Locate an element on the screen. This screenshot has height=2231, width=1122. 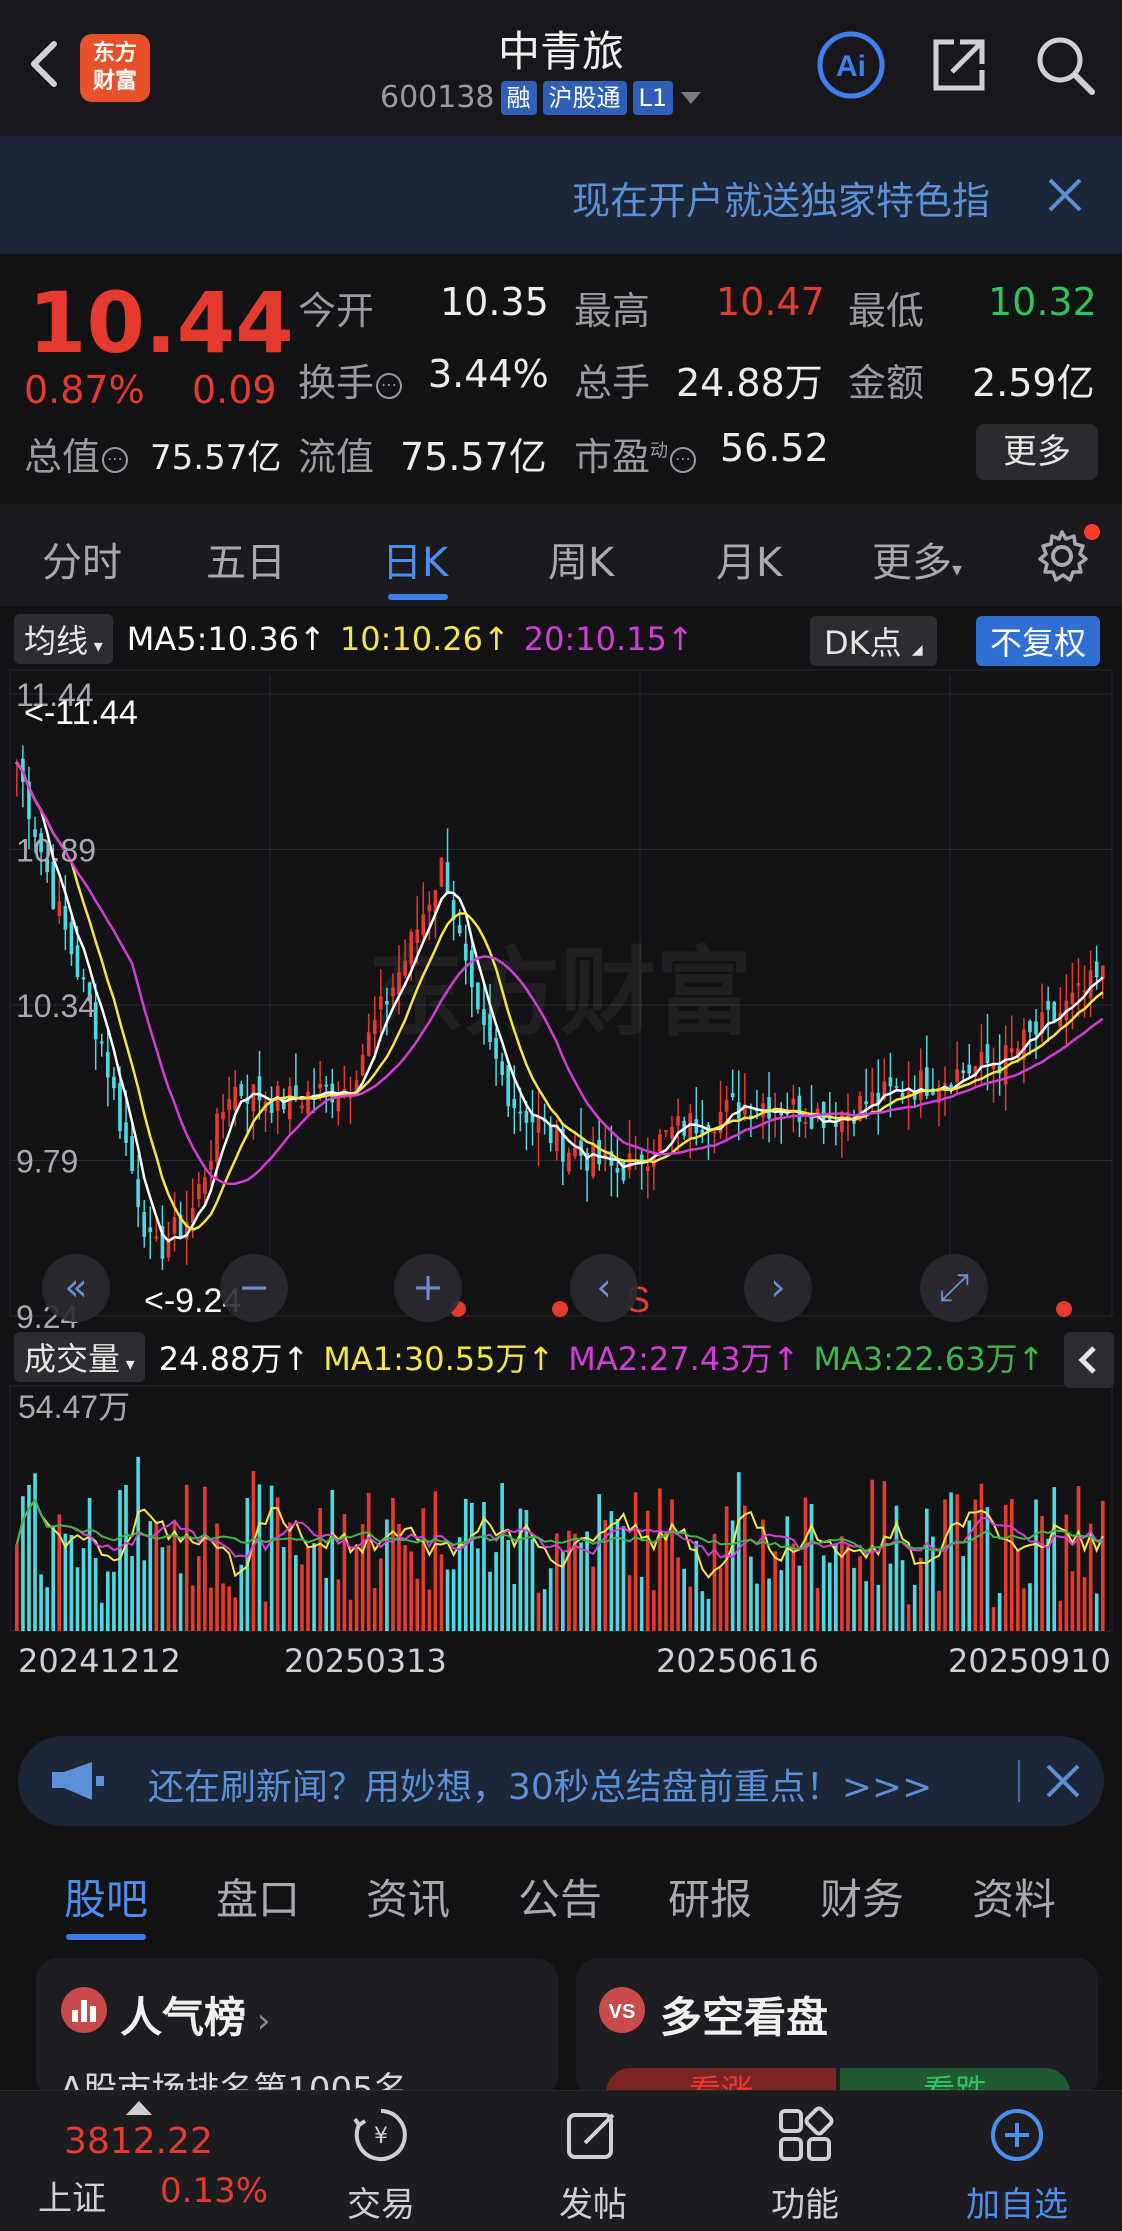
nav-add-watchlist: 加自选 is located at coordinates (1017, 2161).